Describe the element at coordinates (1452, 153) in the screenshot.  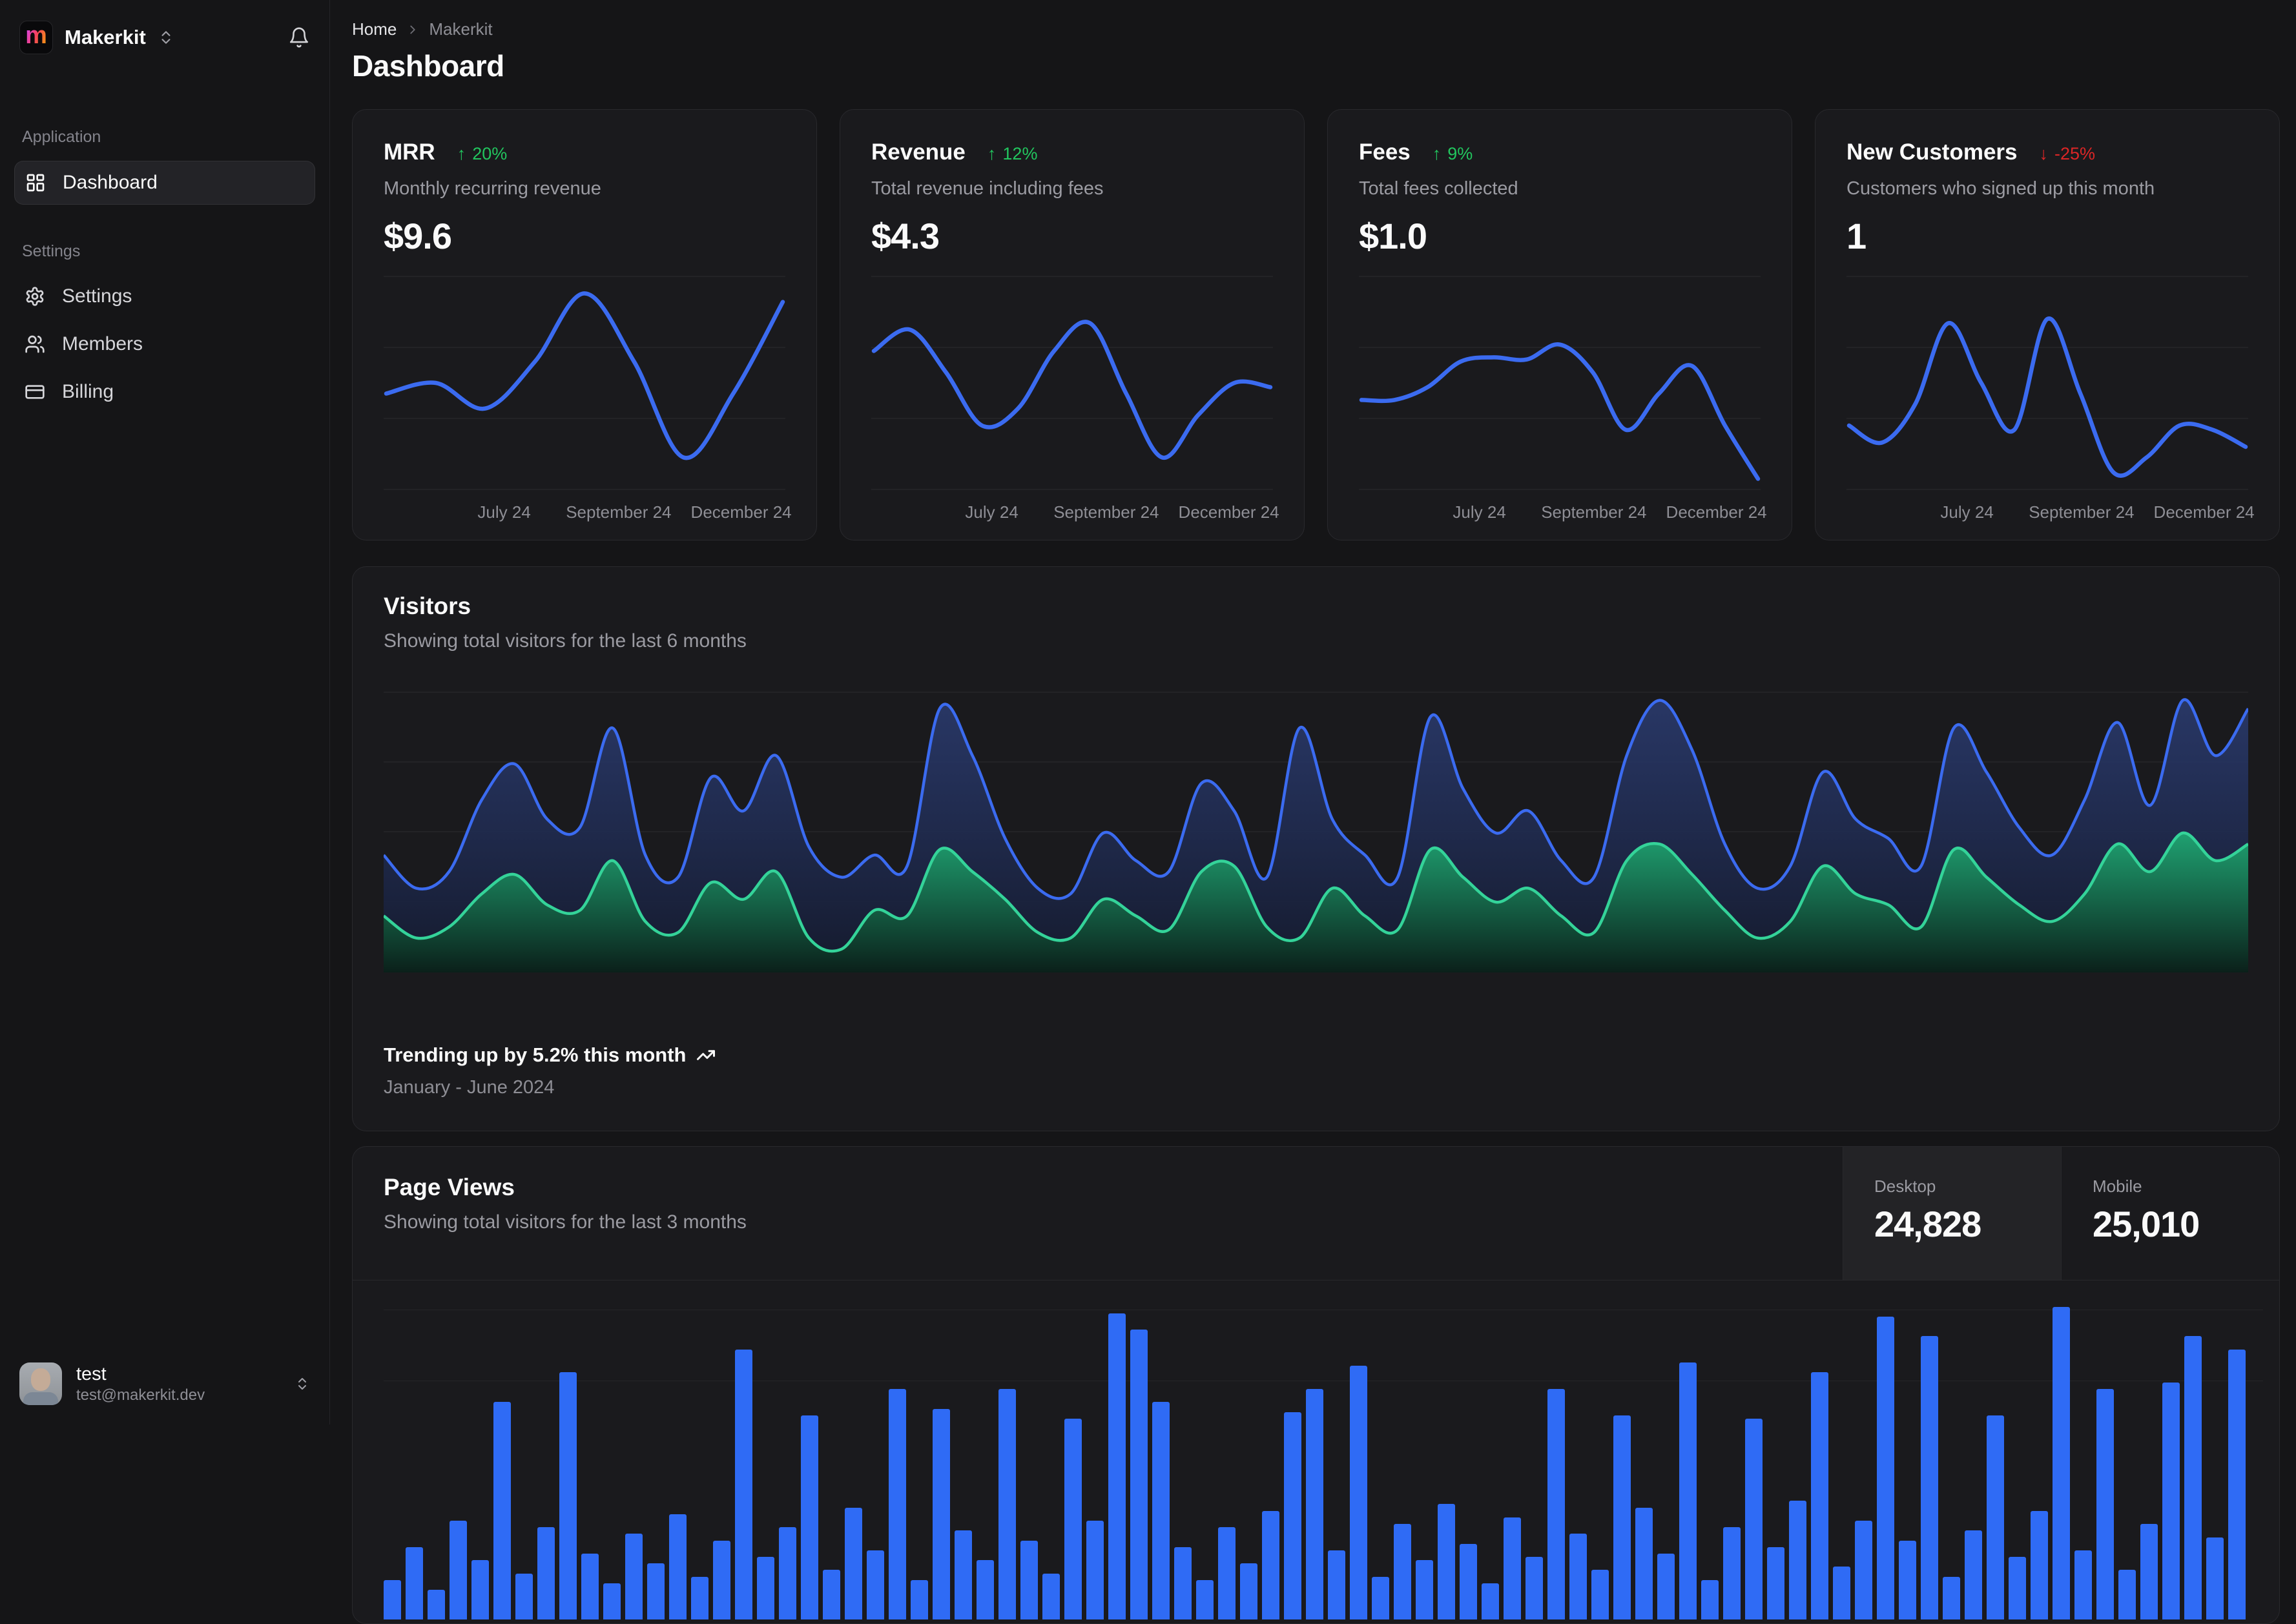
I see `stat-change-badge: ↑ 9%` at that location.